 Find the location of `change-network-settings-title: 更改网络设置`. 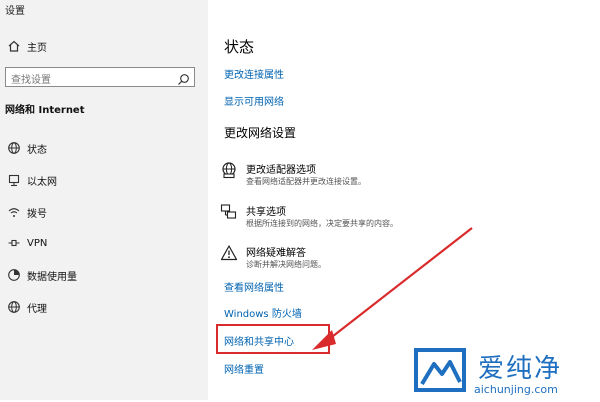

change-network-settings-title: 更改网络设置 is located at coordinates (260, 133).